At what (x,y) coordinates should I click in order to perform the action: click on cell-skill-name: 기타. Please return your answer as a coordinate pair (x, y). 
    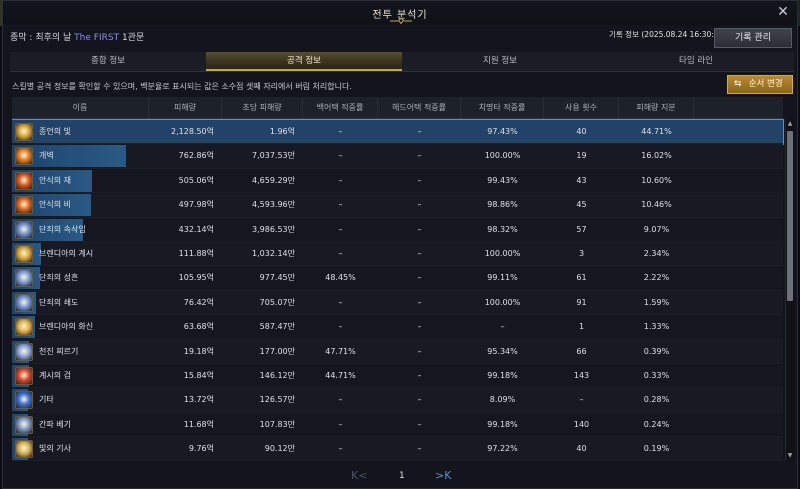
    Looking at the image, I should click on (80, 399).